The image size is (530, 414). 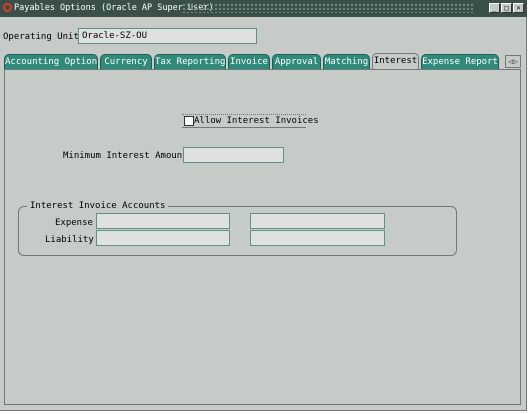 What do you see at coordinates (233, 155) in the screenshot?
I see `minimum-interest-amount-field` at bounding box center [233, 155].